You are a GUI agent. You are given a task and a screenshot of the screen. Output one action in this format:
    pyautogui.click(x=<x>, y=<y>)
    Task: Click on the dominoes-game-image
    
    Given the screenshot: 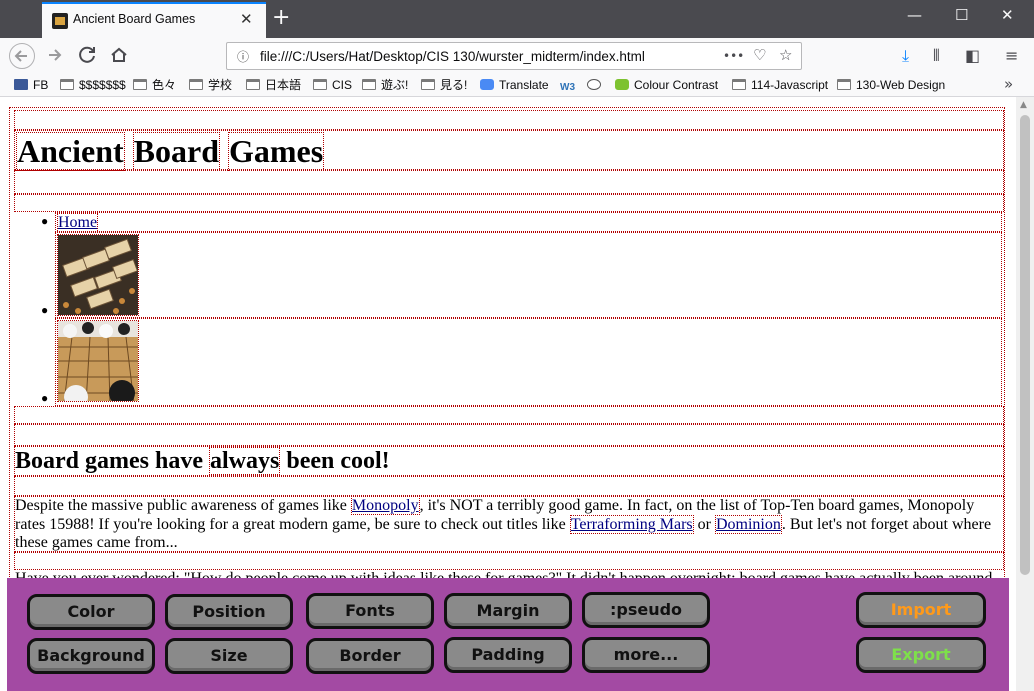 What is the action you would take?
    pyautogui.click(x=98, y=275)
    